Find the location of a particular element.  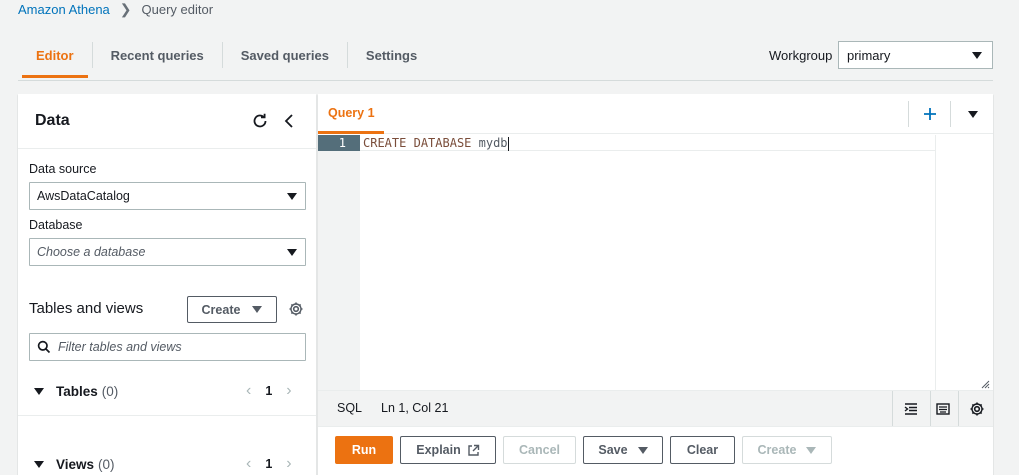

create-action-label: Create is located at coordinates (777, 450).